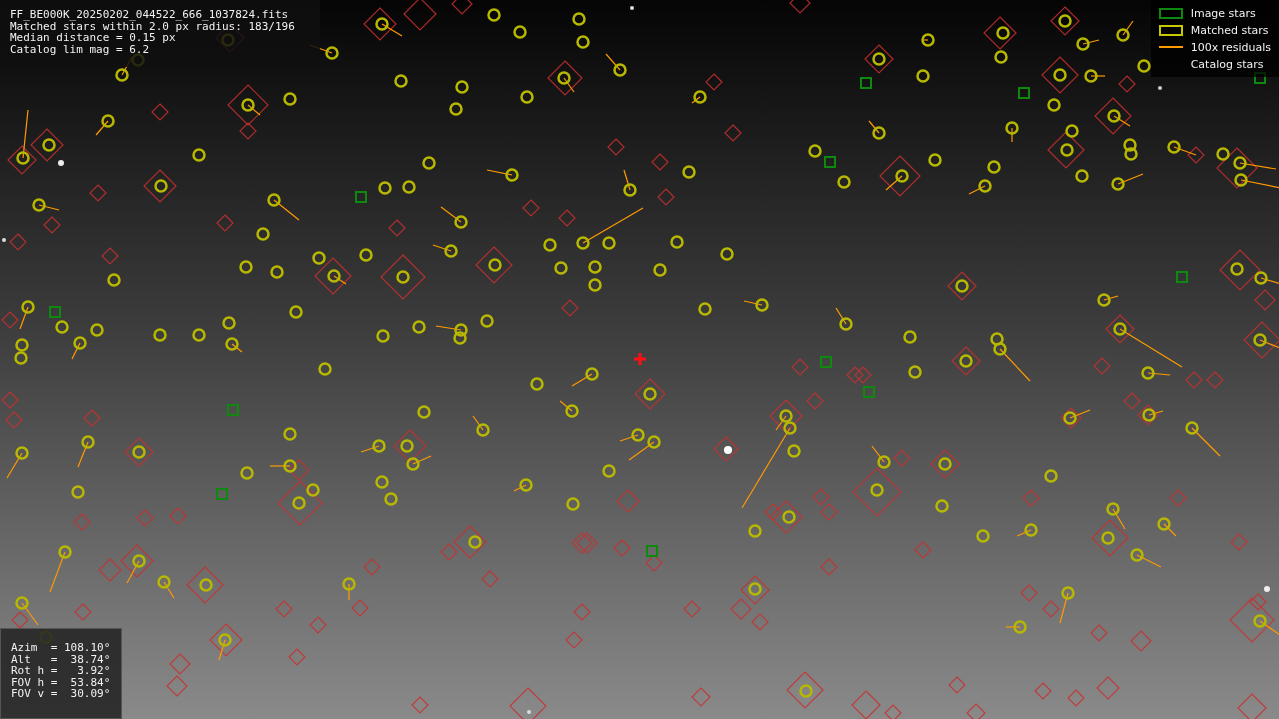 The height and width of the screenshot is (719, 1279). Describe the element at coordinates (150, 15) in the screenshot. I see `info-text: FF_BE000K_20250202_044522_666_1037824.fits` at that location.